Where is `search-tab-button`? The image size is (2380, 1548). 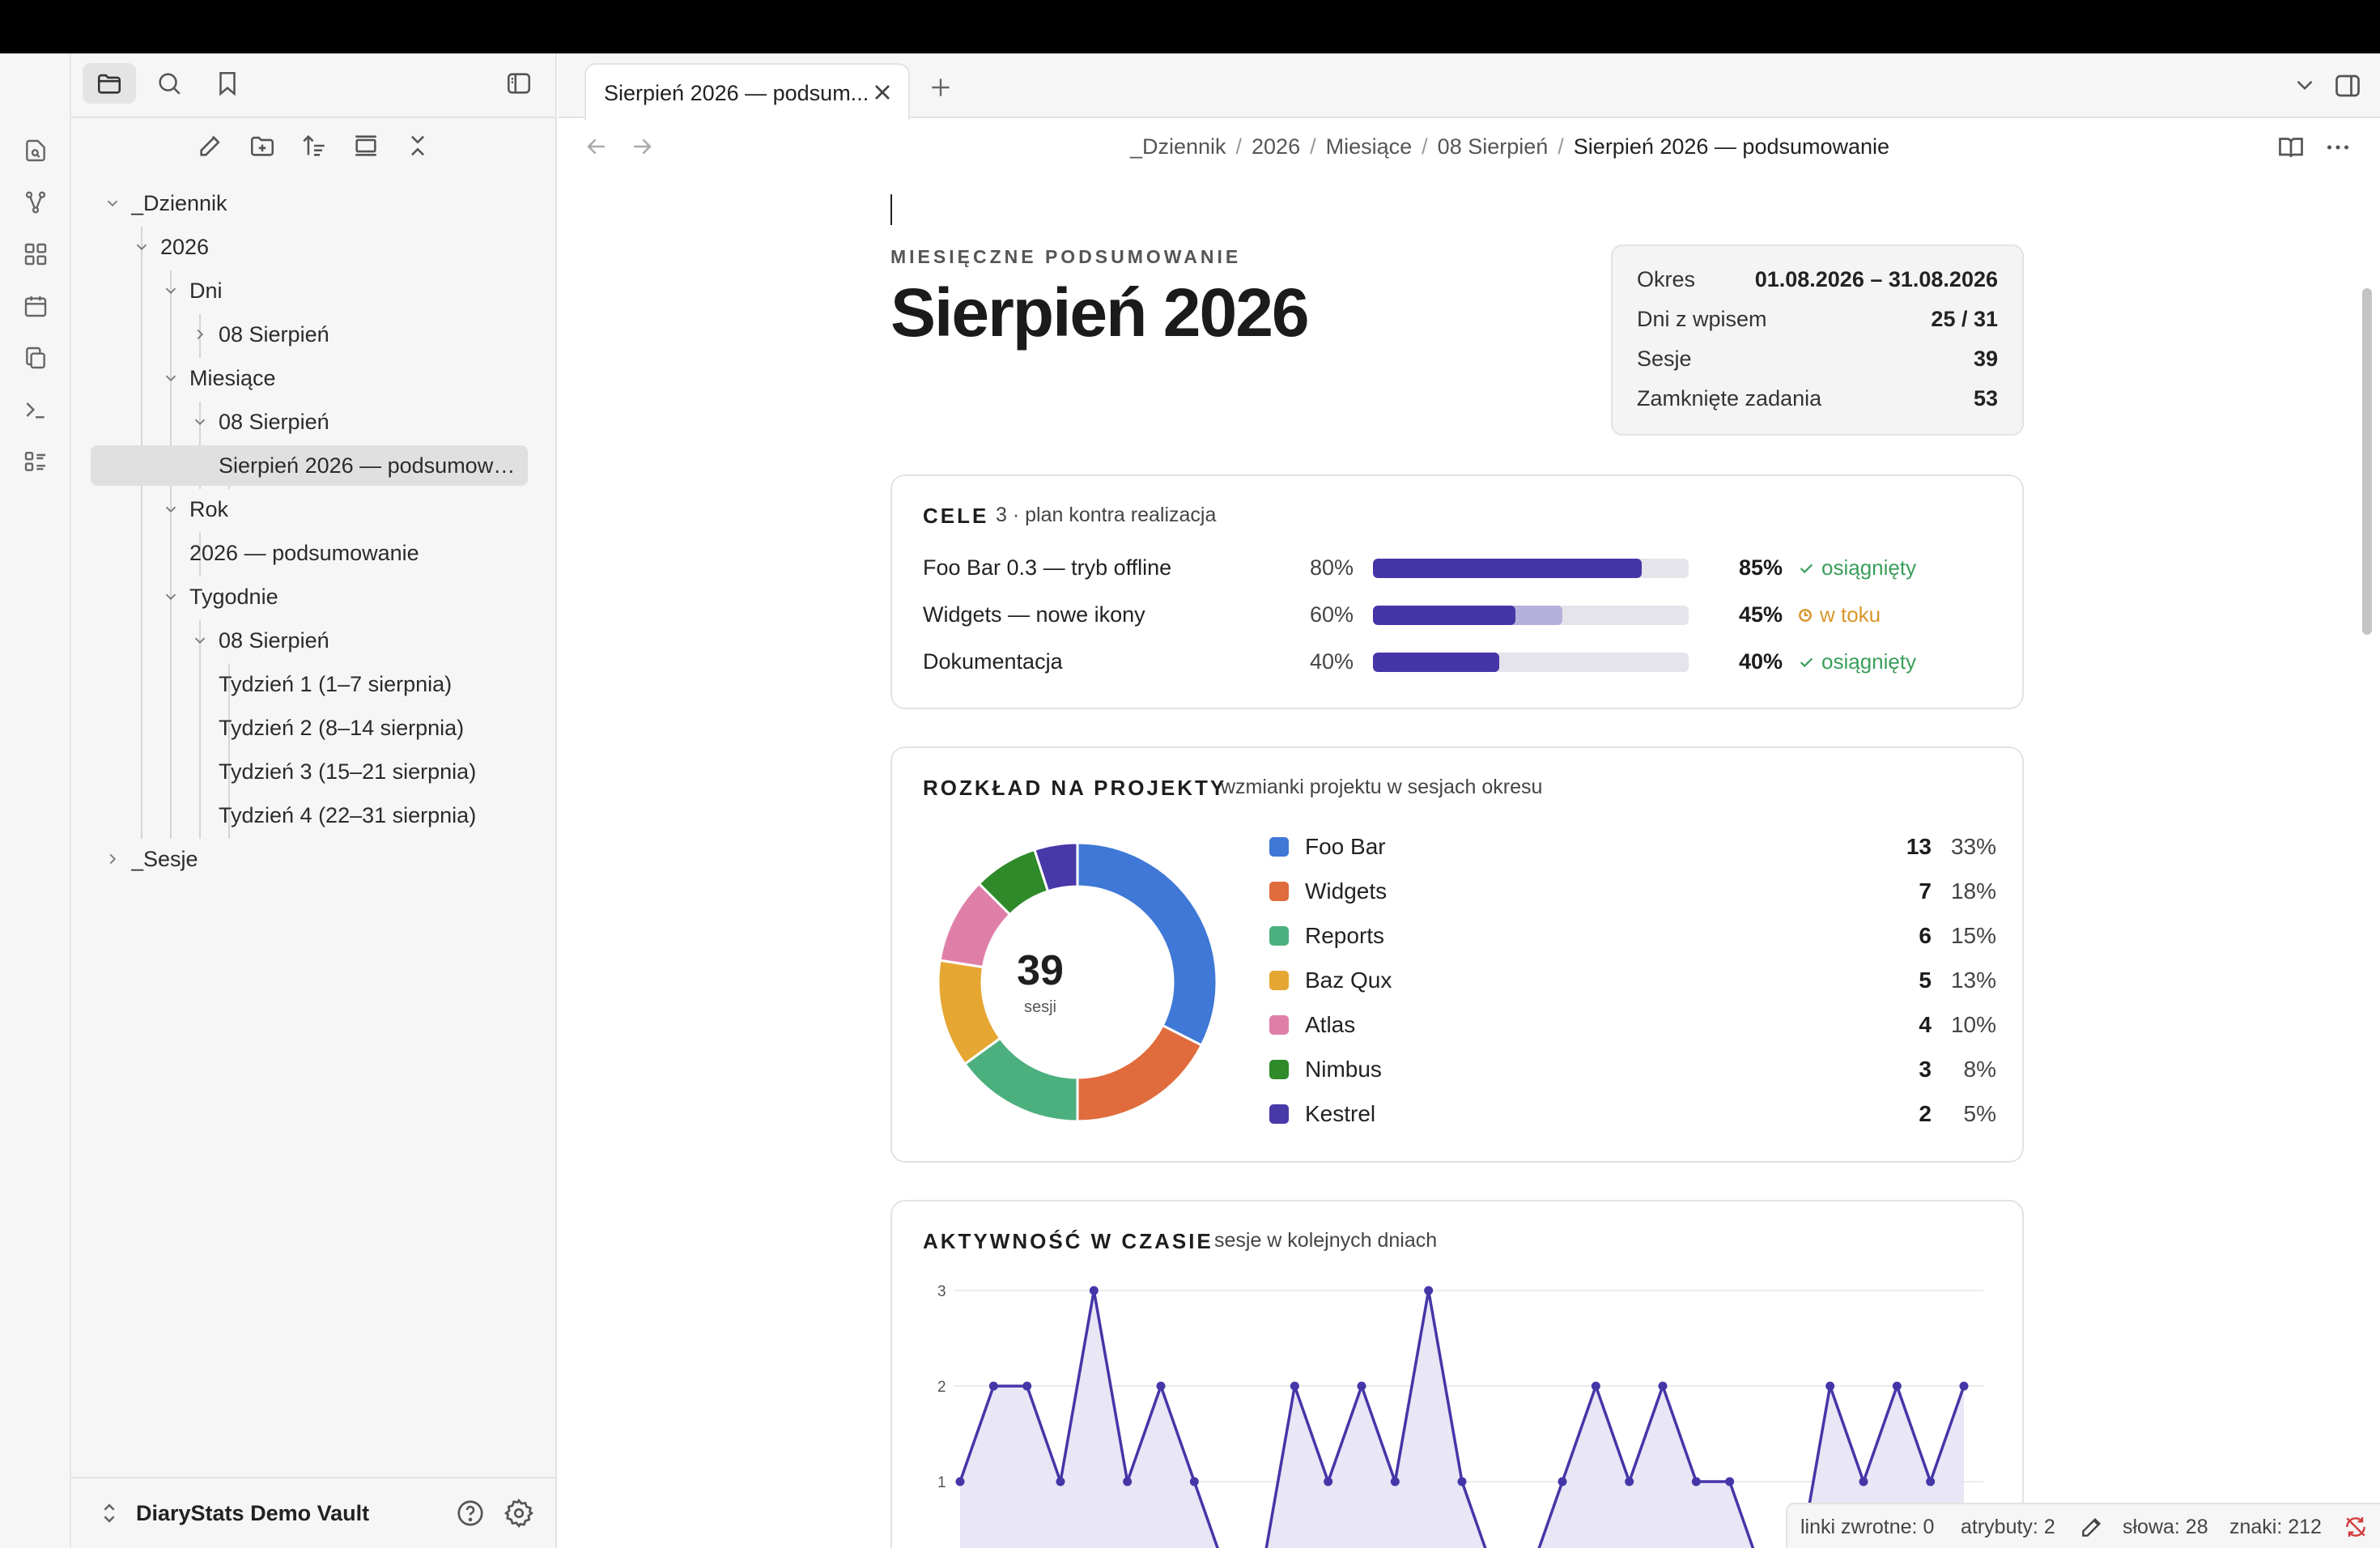 search-tab-button is located at coordinates (169, 83).